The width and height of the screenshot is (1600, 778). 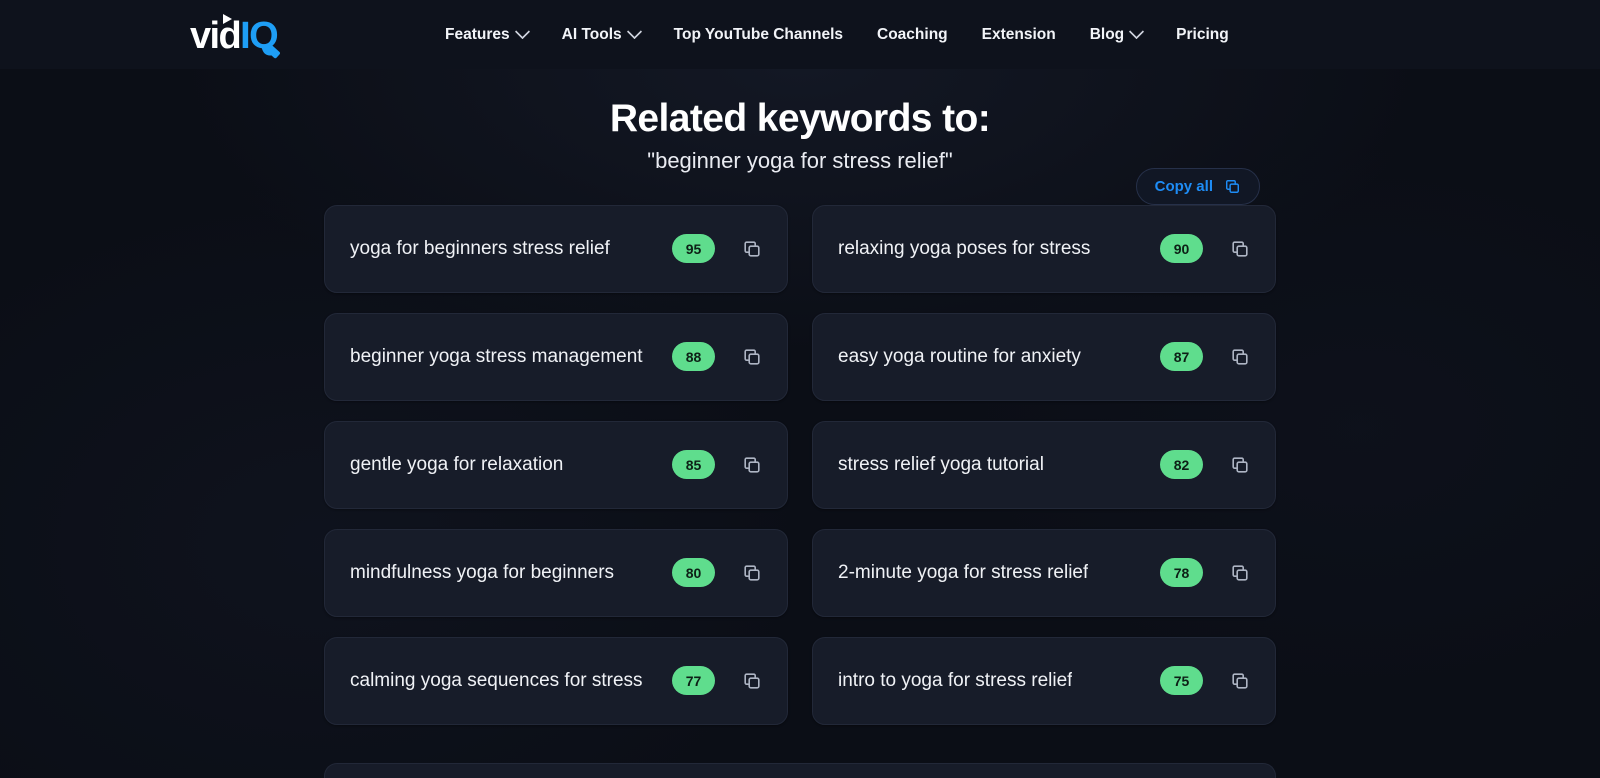 What do you see at coordinates (693, 465) in the screenshot?
I see `keyword-score-badge: 85` at bounding box center [693, 465].